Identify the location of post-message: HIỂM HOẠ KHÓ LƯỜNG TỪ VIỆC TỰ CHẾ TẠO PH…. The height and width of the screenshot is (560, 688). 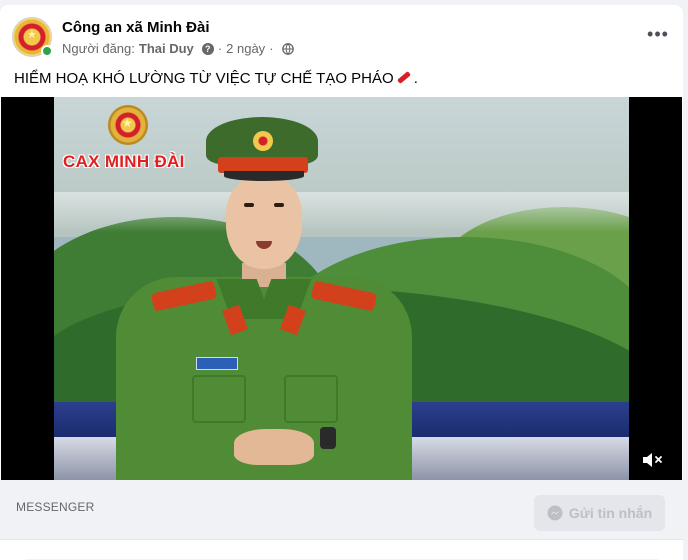
(216, 78).